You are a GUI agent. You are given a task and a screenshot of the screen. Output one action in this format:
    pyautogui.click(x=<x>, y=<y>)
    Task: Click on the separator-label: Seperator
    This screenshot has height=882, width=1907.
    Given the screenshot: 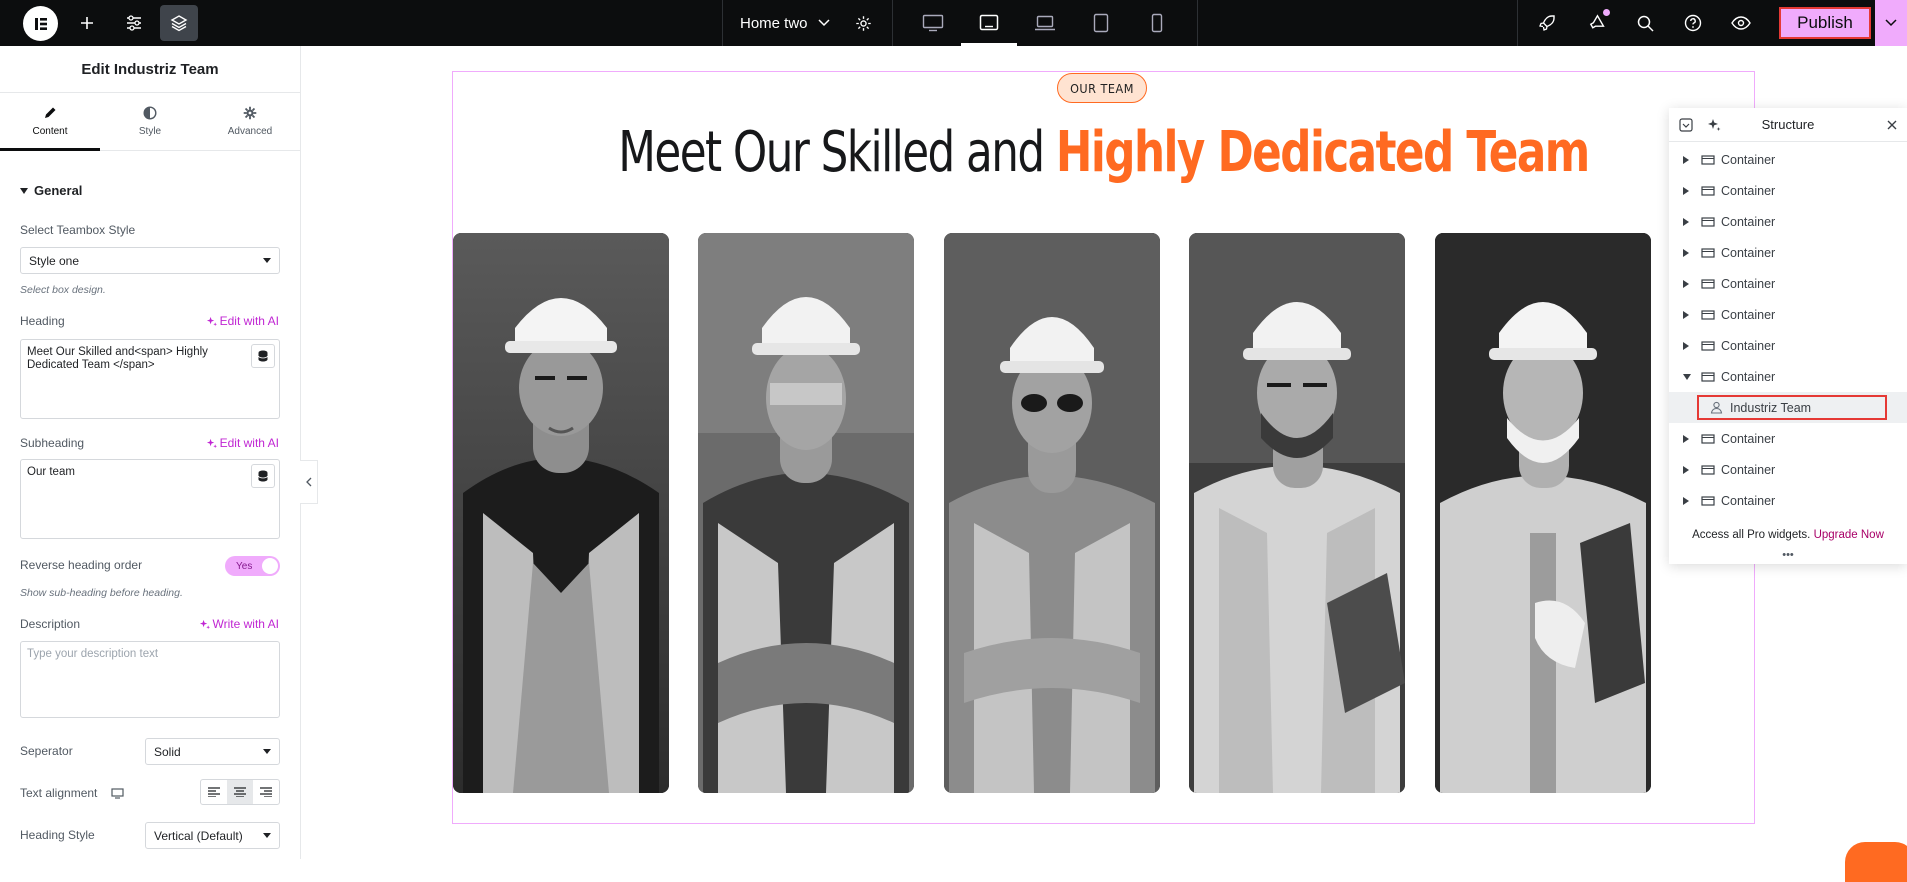 What is the action you would take?
    pyautogui.click(x=46, y=751)
    